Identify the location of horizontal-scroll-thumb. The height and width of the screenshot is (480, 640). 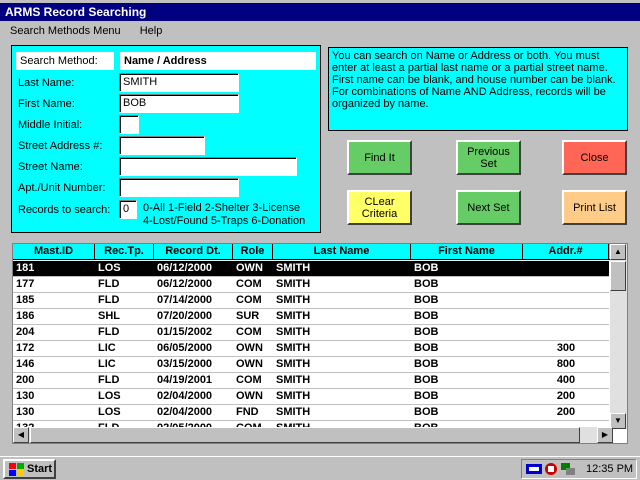
(305, 435).